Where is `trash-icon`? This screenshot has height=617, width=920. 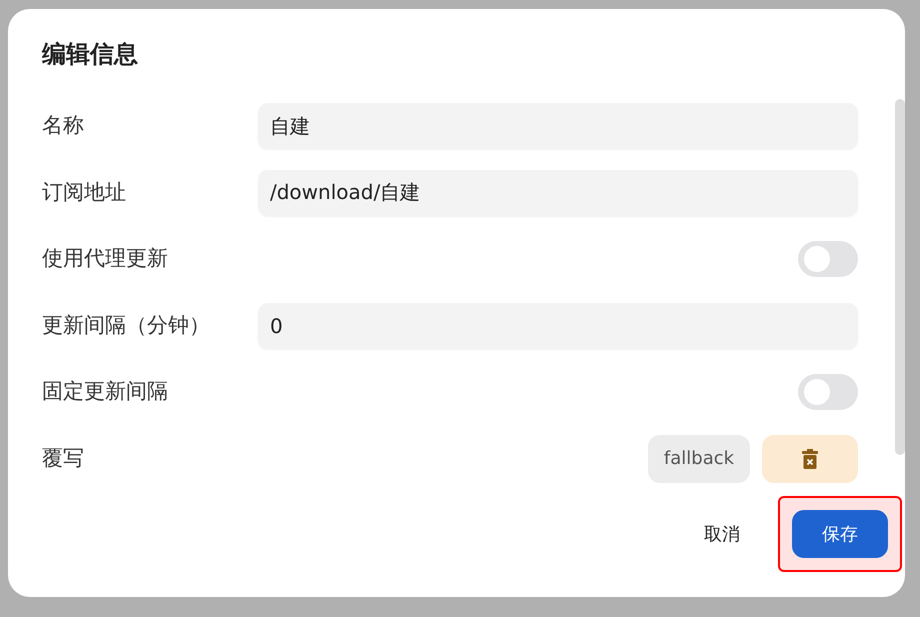 trash-icon is located at coordinates (810, 458).